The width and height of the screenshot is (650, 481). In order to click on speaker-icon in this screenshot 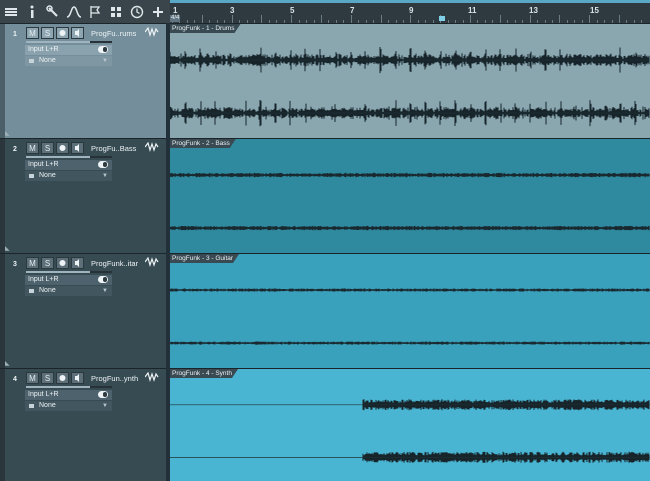, I will do `click(77, 148)`.